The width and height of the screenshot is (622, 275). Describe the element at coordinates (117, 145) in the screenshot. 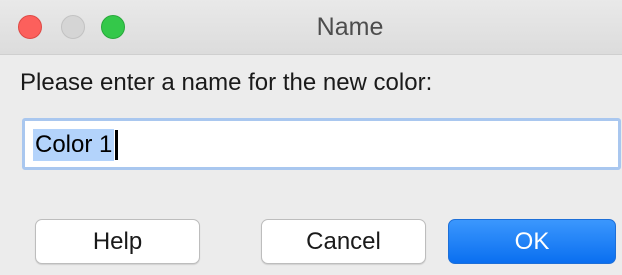

I see `text-cursor` at that location.